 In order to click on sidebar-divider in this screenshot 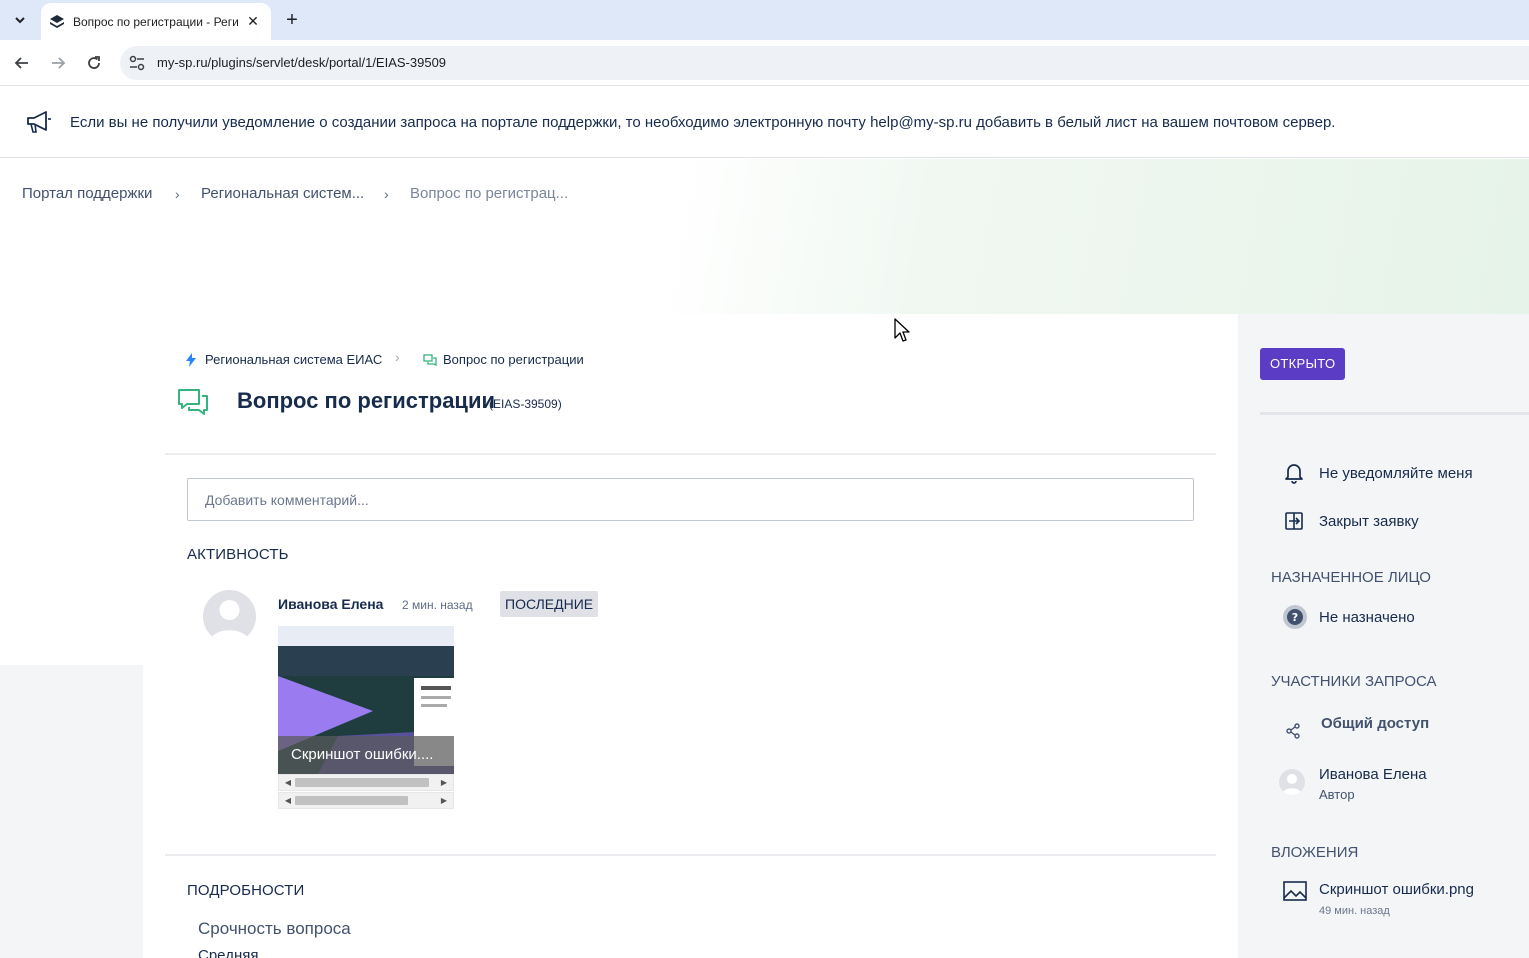, I will do `click(1394, 413)`.